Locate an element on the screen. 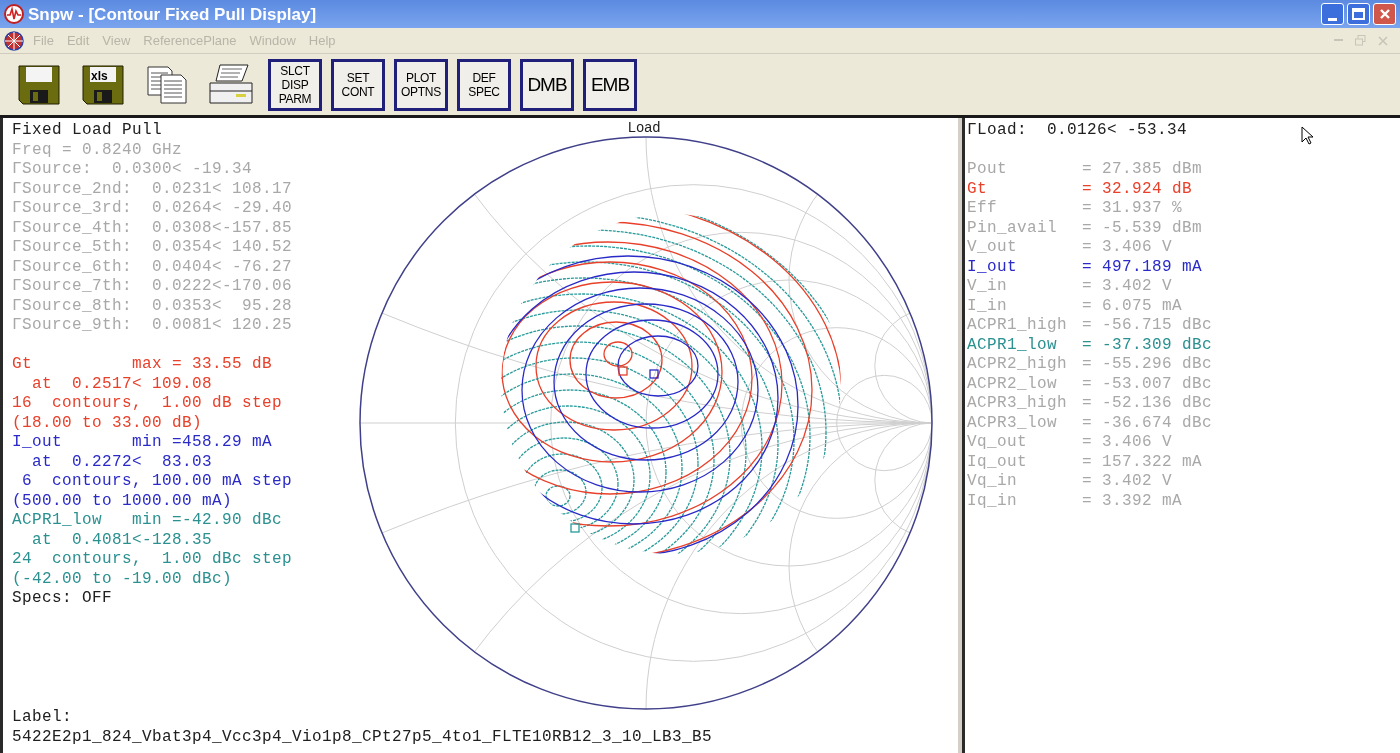 The width and height of the screenshot is (1400, 753). printer-icon is located at coordinates (231, 84).